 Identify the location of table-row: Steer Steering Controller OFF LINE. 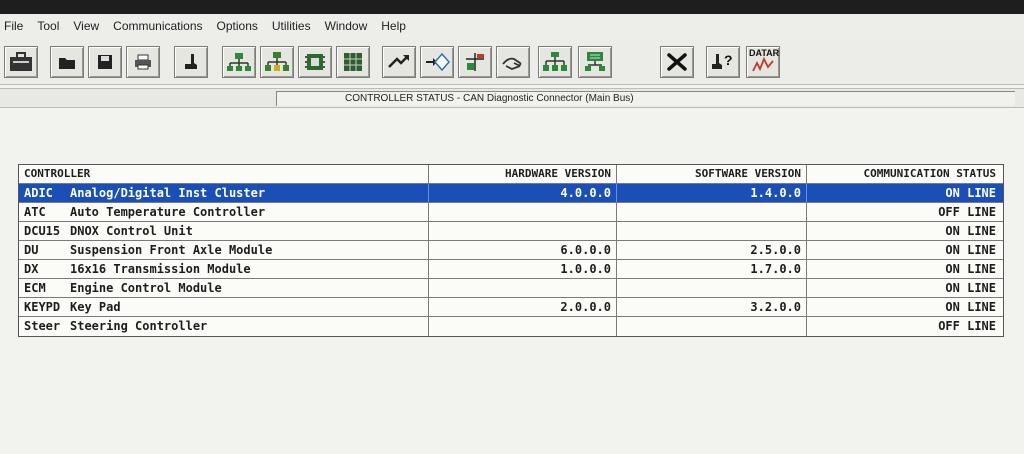
(511, 326).